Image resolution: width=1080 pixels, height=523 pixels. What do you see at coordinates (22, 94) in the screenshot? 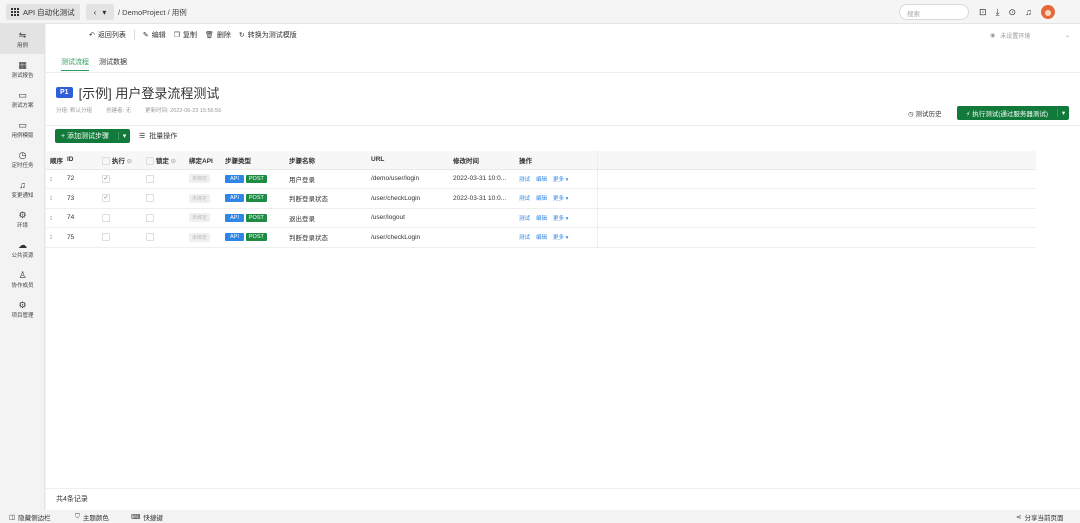
I see `plan-icon: ▭` at bounding box center [22, 94].